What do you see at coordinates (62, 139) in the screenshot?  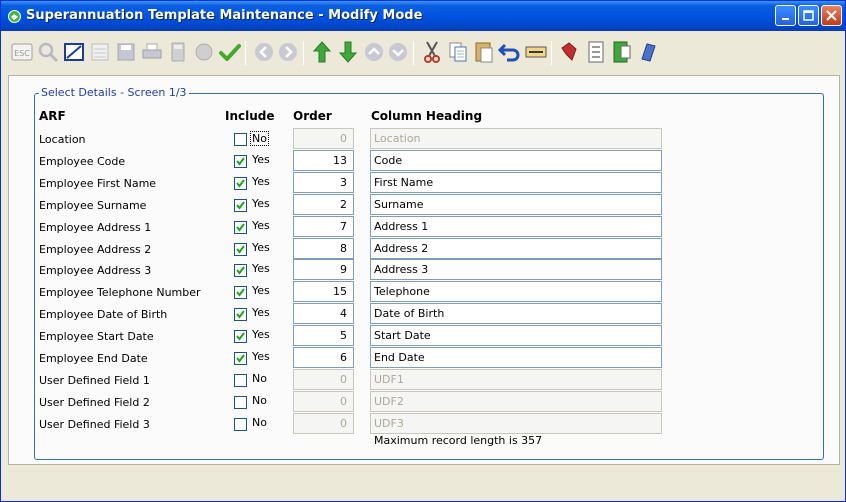 I see `field-label: Location` at bounding box center [62, 139].